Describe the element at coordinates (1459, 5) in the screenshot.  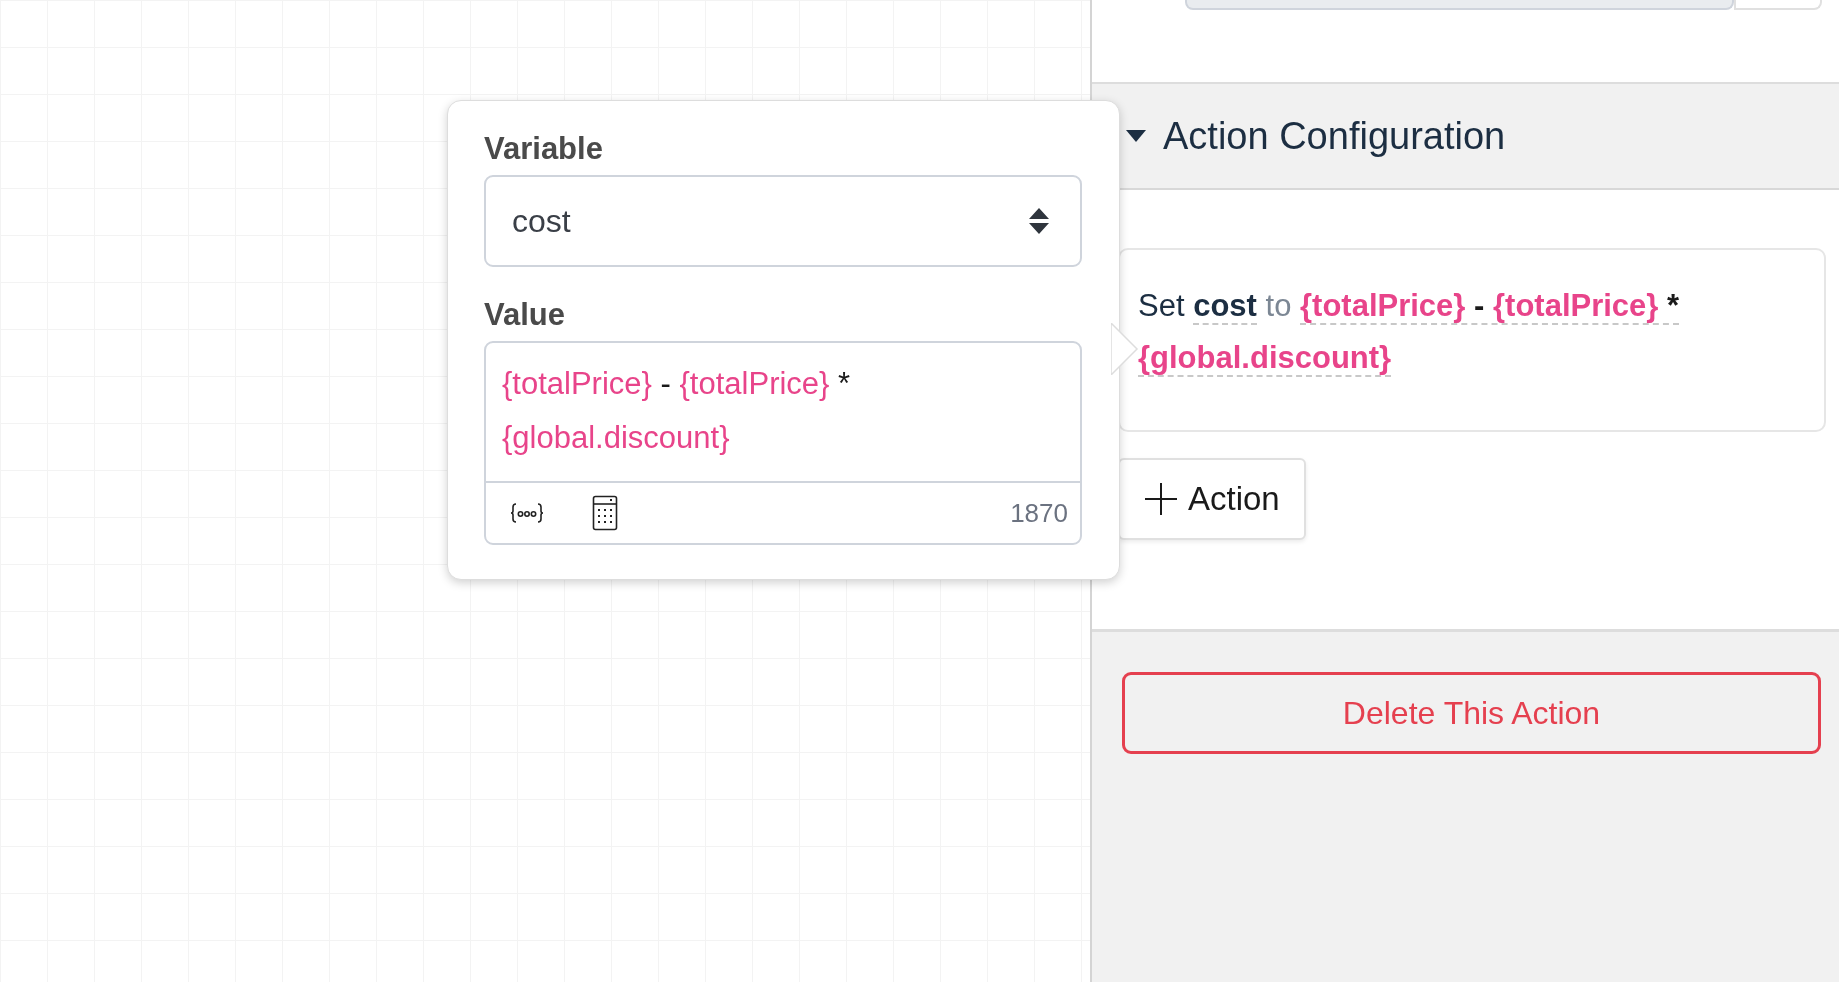
I see `input-field` at that location.